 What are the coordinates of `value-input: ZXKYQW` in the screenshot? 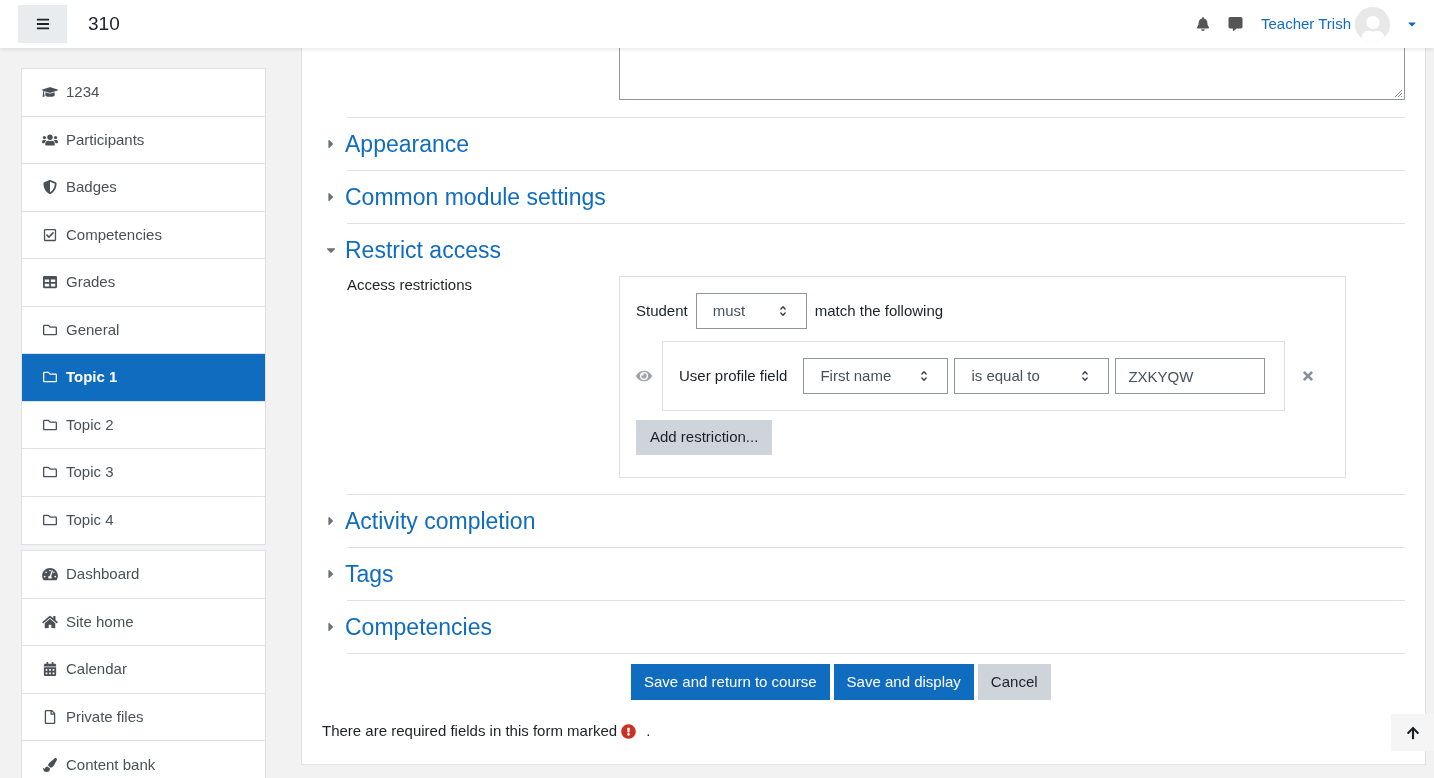 It's located at (1190, 376).